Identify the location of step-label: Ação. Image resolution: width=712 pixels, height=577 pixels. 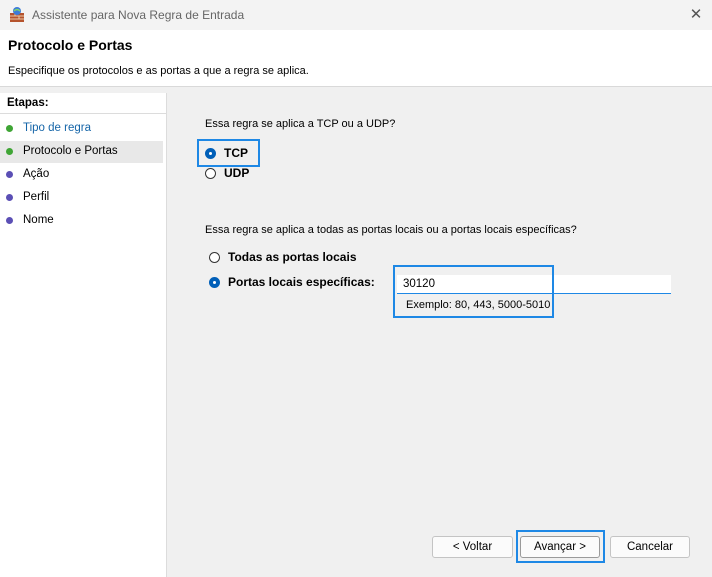
(36, 174).